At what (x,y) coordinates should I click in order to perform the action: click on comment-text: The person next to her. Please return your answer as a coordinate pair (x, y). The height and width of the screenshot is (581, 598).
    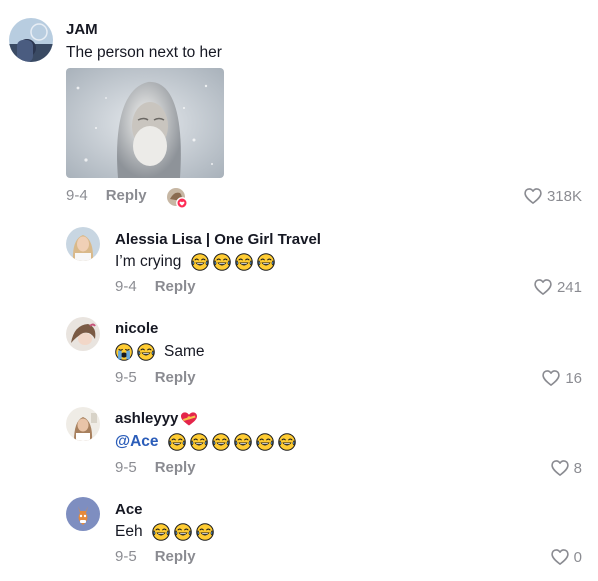
    Looking at the image, I should click on (144, 53).